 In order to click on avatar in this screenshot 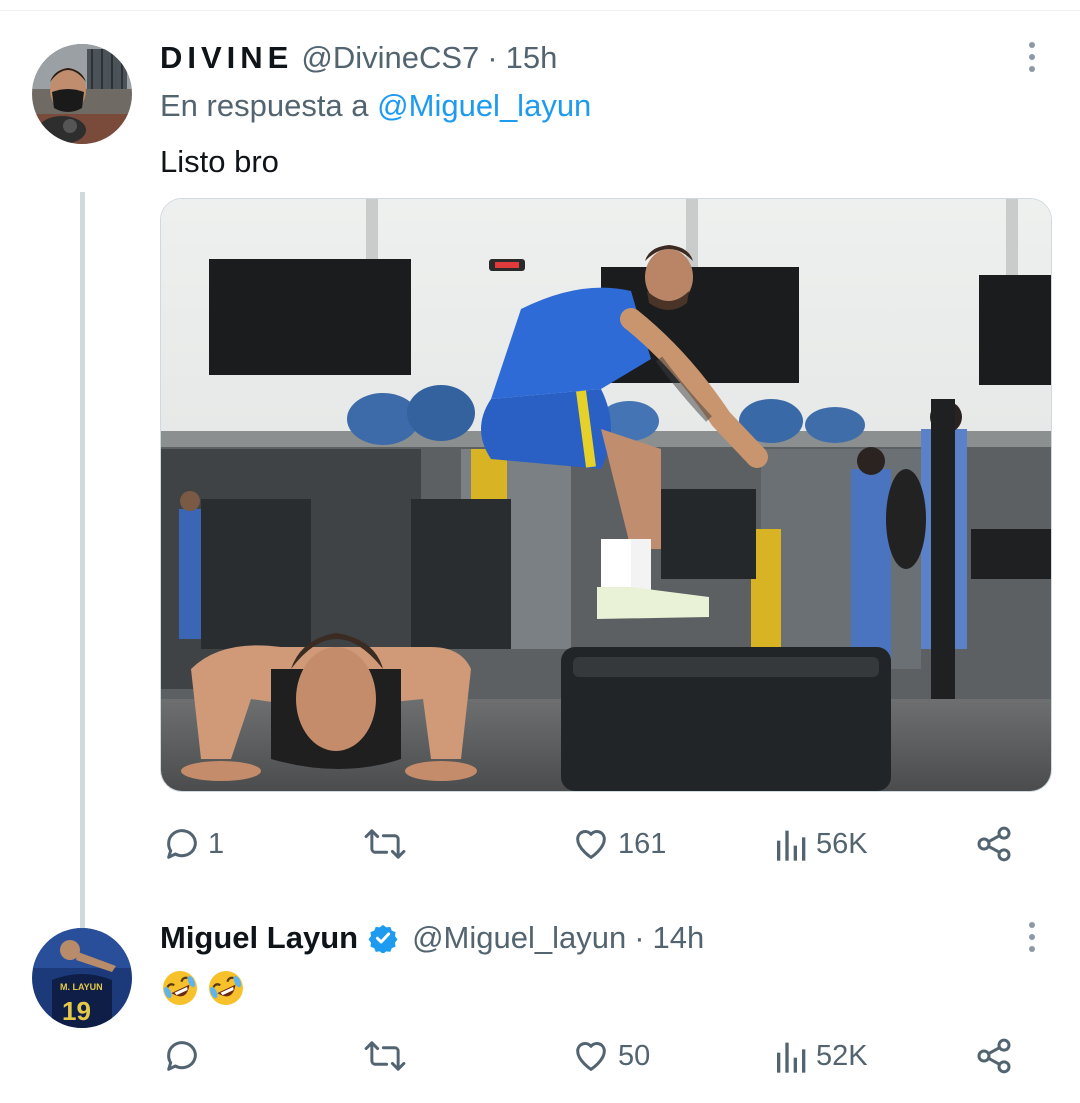, I will do `click(82, 94)`.